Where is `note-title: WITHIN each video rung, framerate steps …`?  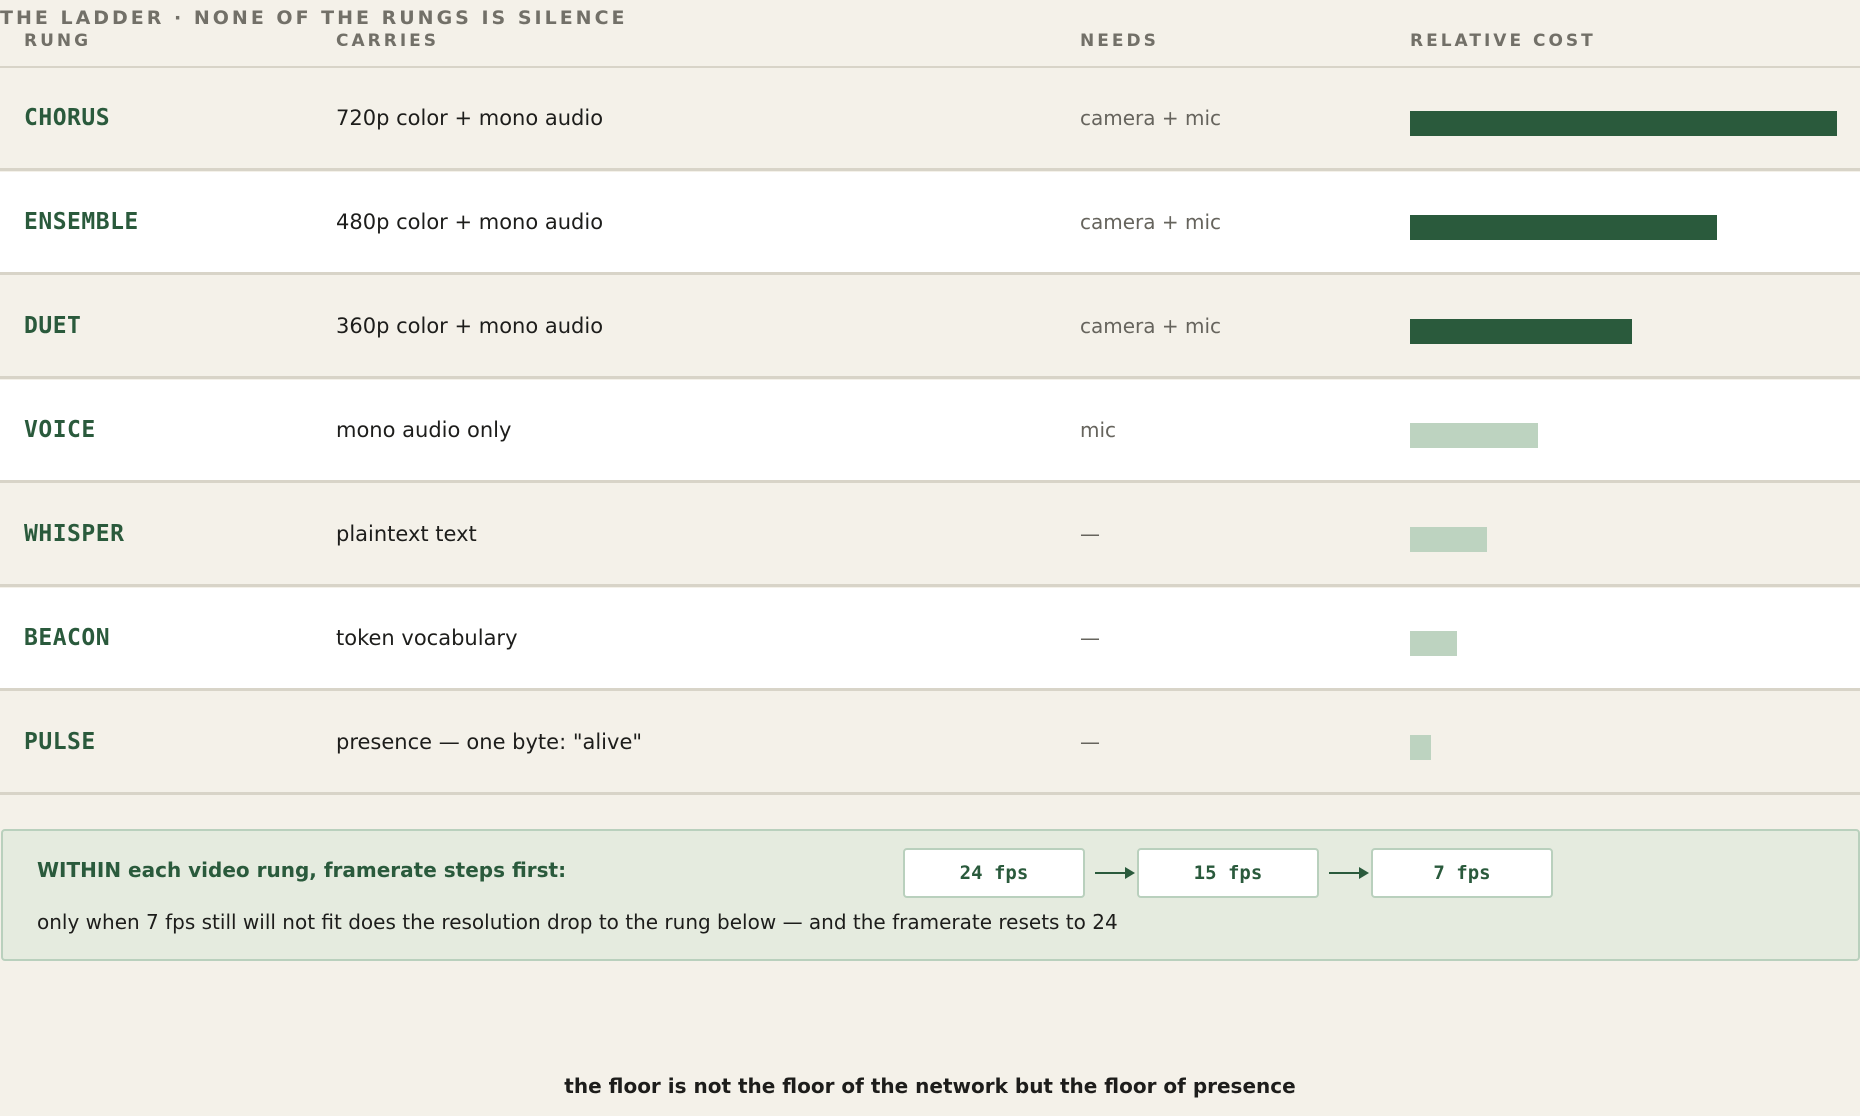
note-title: WITHIN each video rung, framerate steps … is located at coordinates (302, 870).